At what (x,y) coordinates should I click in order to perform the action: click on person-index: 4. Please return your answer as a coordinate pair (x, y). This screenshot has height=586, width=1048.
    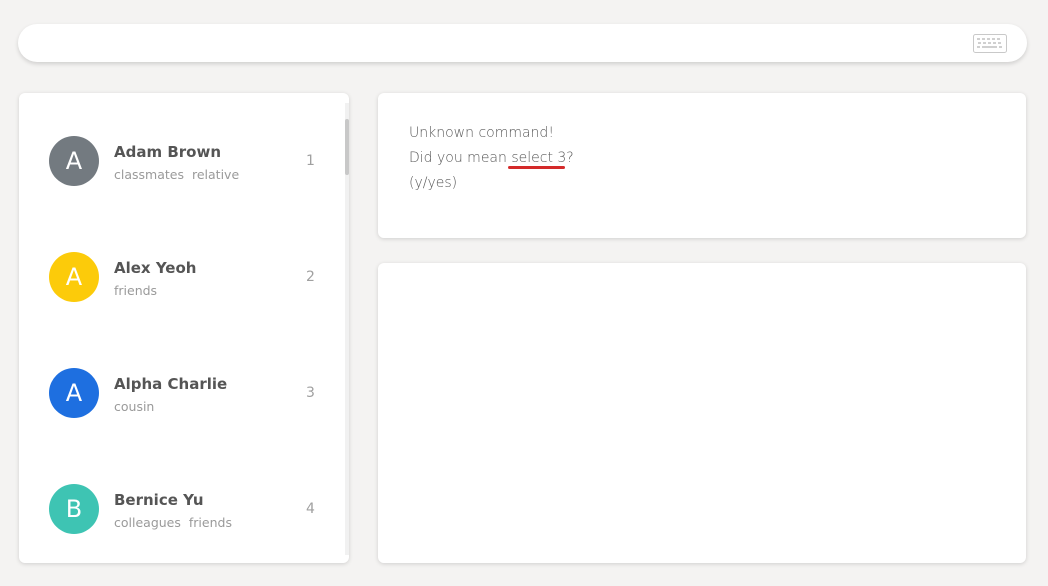
    Looking at the image, I should click on (310, 509).